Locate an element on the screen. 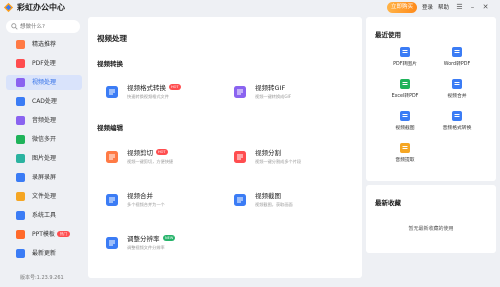  recent-item-7: 音频提取 is located at coordinates (405, 155).